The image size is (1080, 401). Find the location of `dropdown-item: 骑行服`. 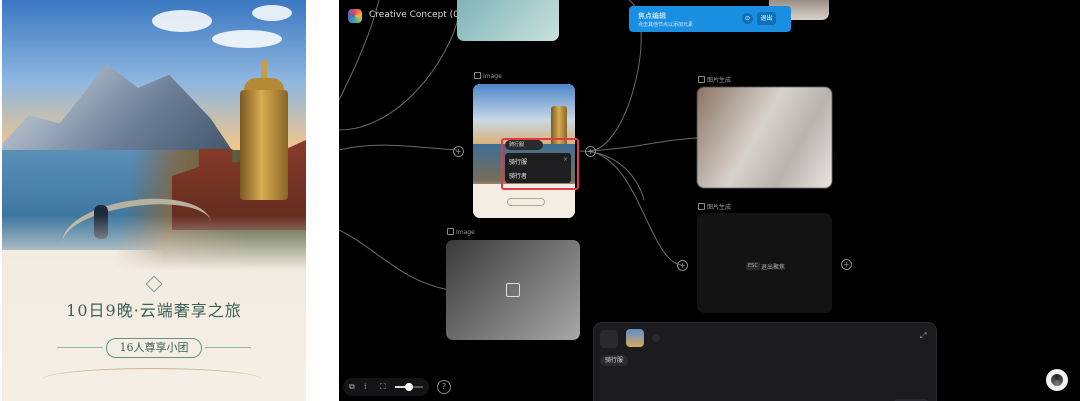

dropdown-item: 骑行服 is located at coordinates (518, 161).